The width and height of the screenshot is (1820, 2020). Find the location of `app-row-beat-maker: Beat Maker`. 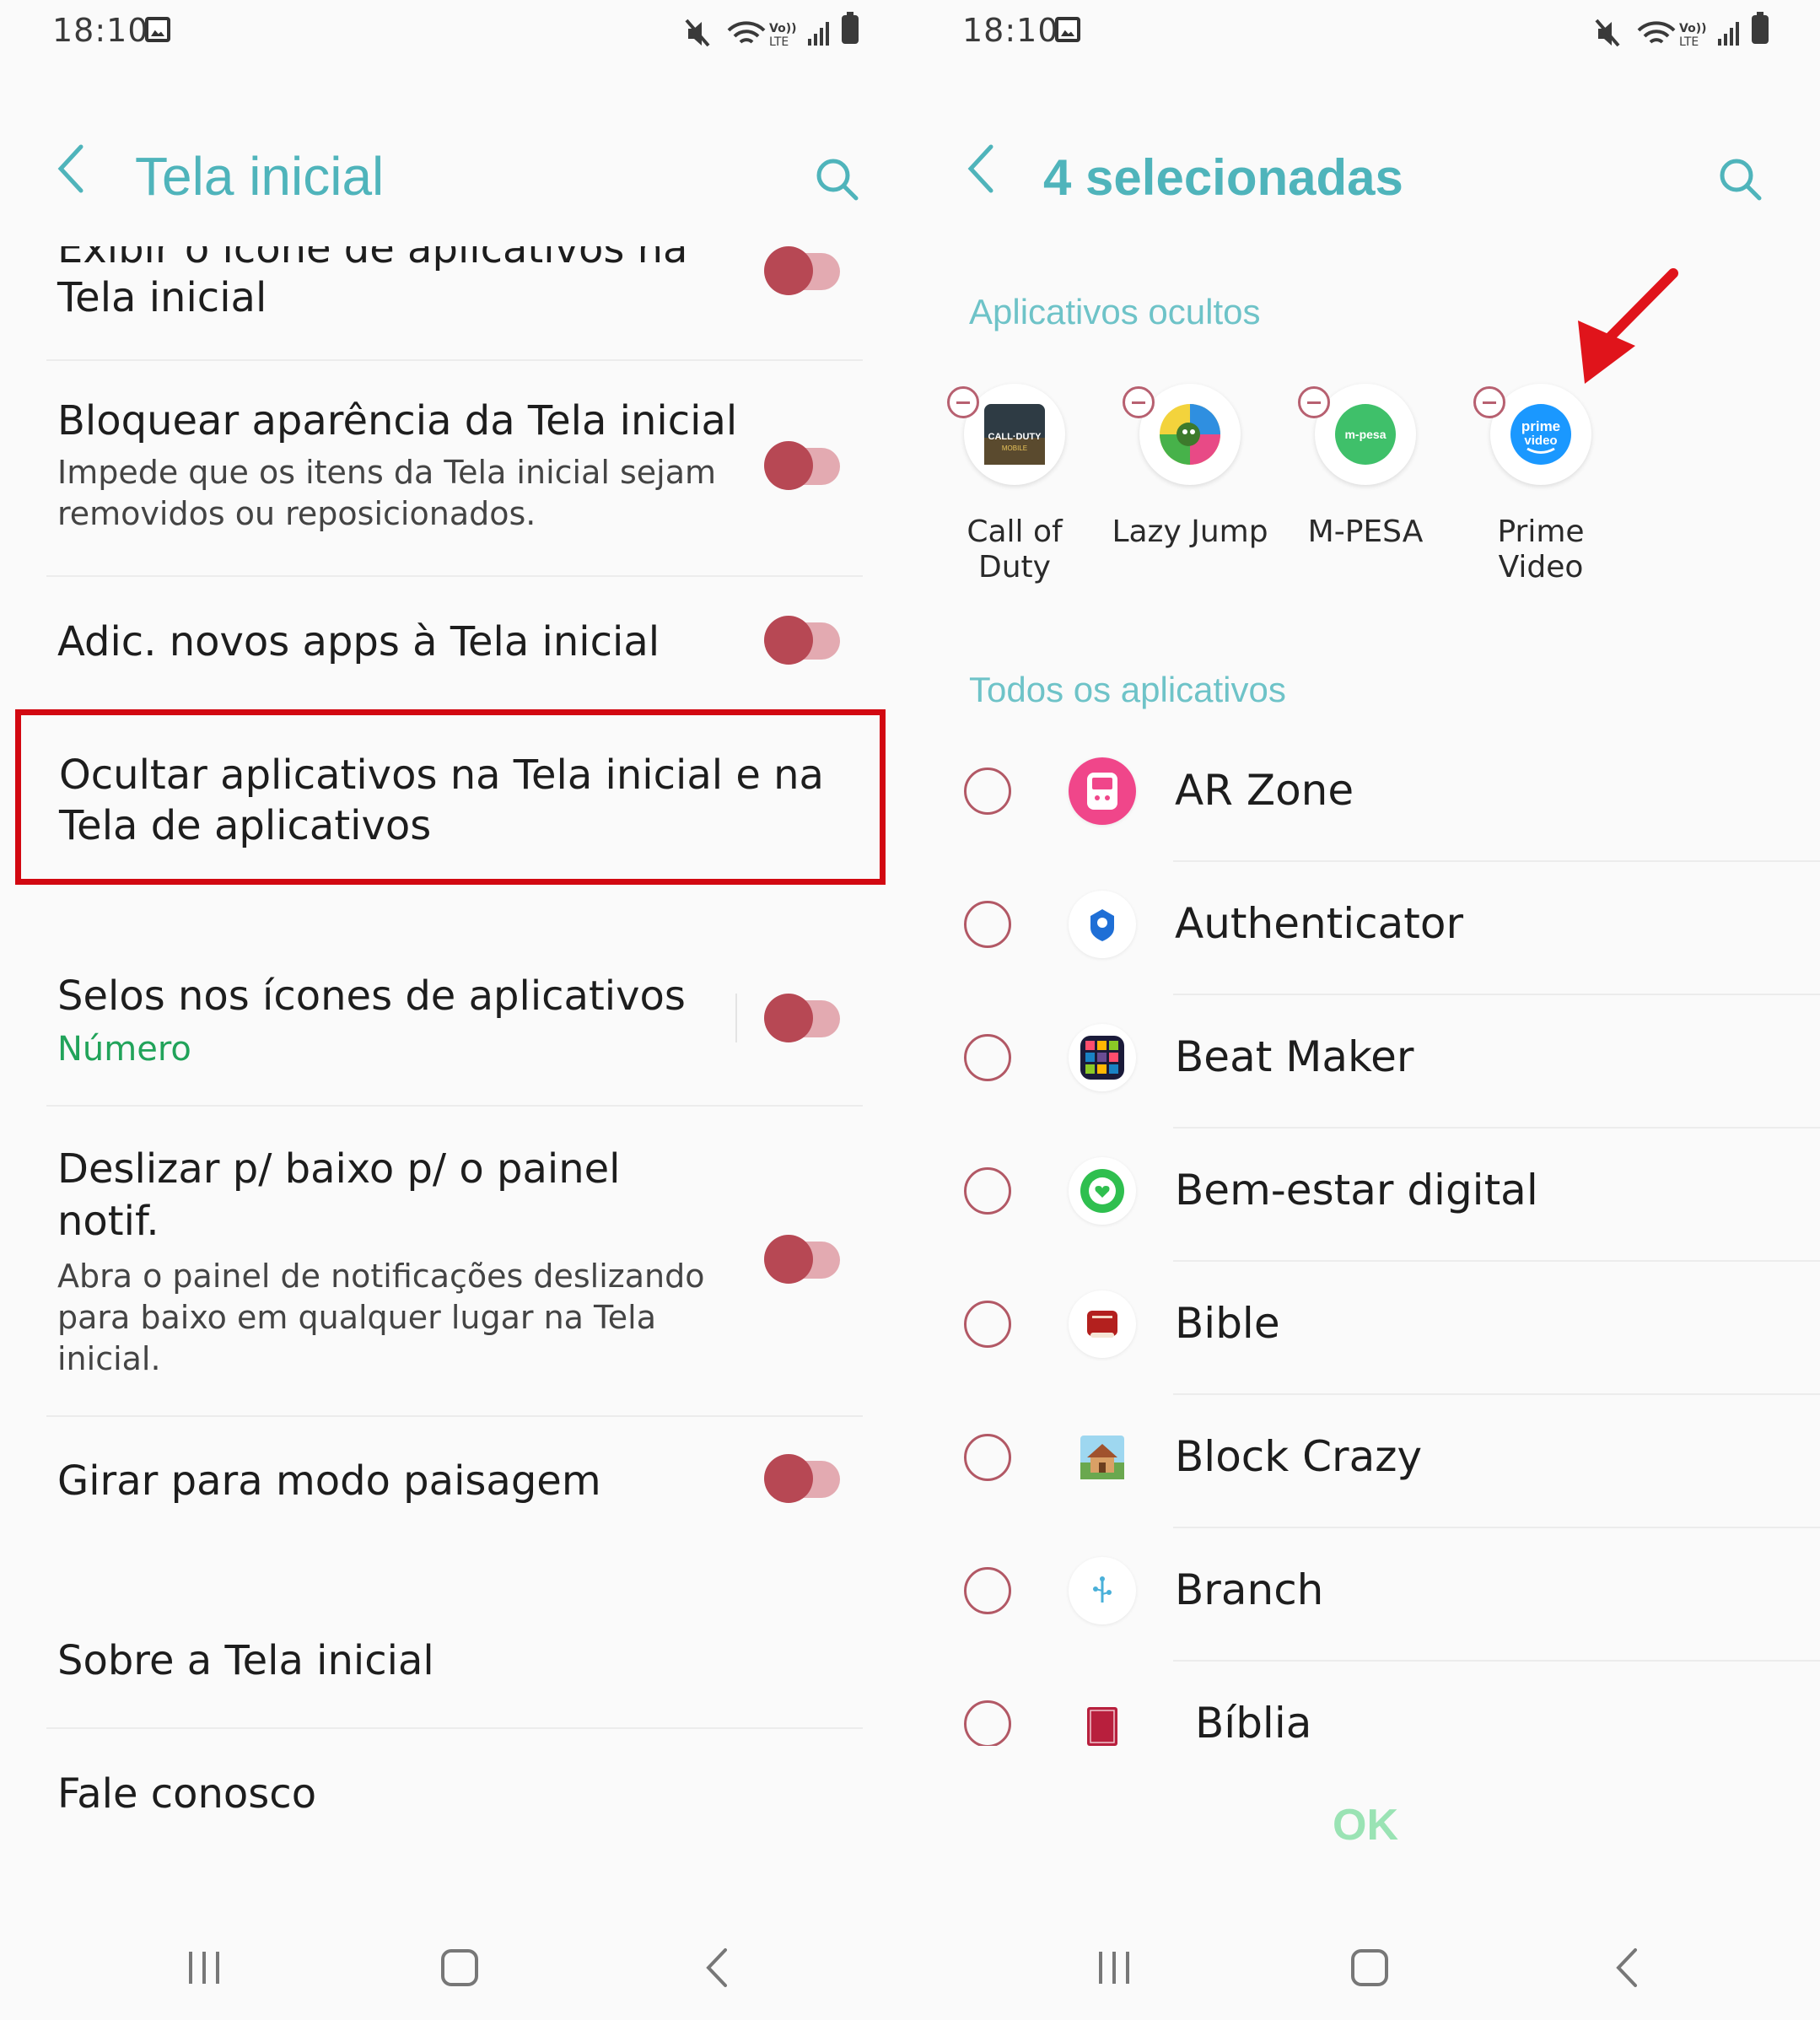

app-row-beat-maker: Beat Maker is located at coordinates (1365, 1075).